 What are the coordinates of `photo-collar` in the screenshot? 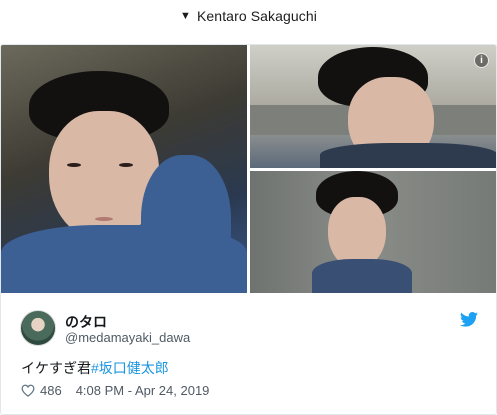 It's located at (186, 224).